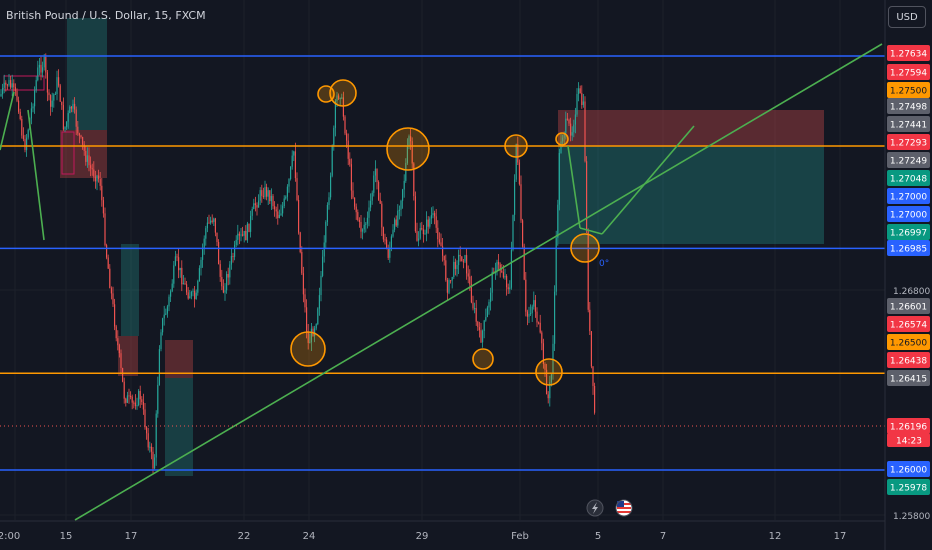  What do you see at coordinates (907, 17) in the screenshot?
I see `currency-button: USD` at bounding box center [907, 17].